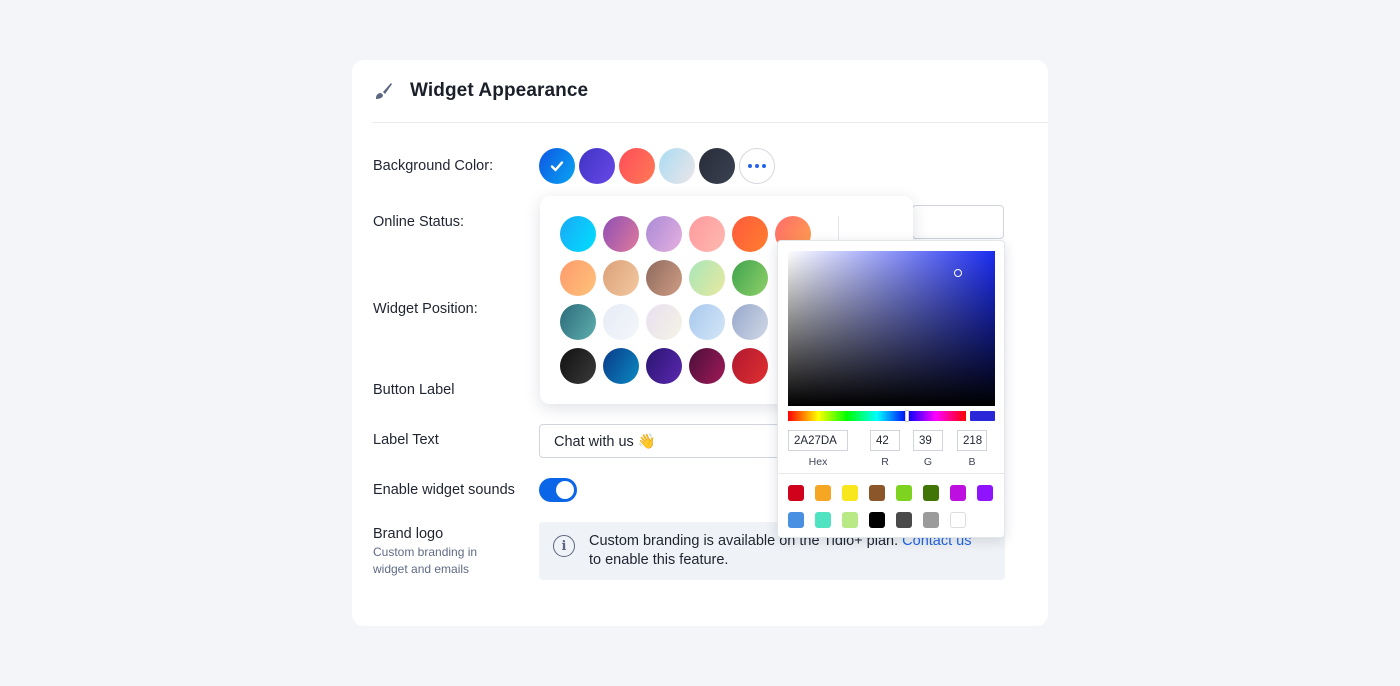 The width and height of the screenshot is (1400, 686). I want to click on card-title: Widget Appearance, so click(499, 90).